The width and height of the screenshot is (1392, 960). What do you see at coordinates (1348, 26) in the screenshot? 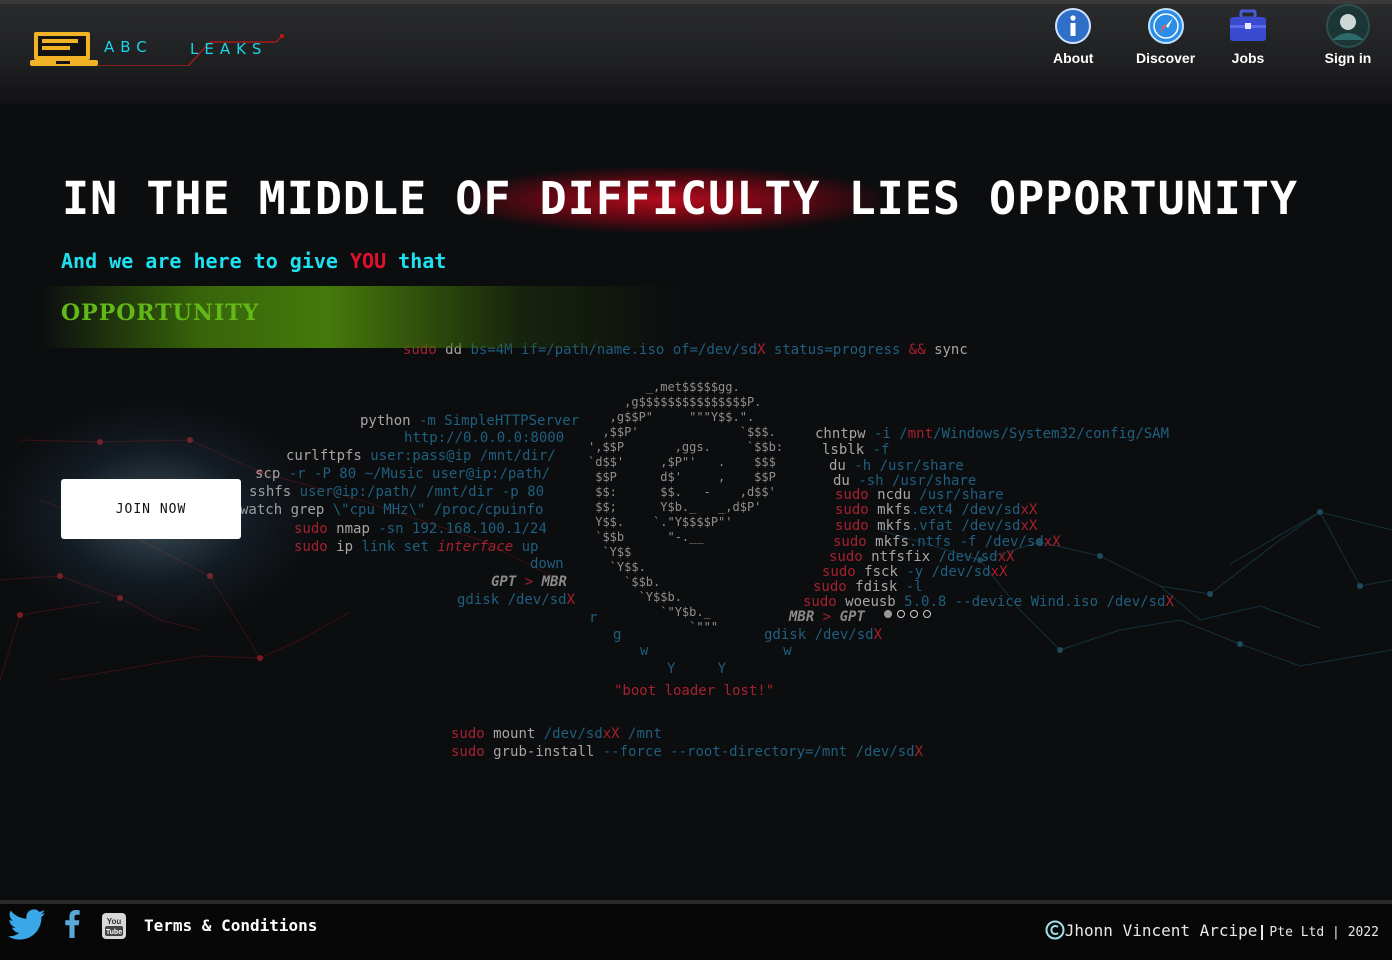
I see `user-avatar-icon` at bounding box center [1348, 26].